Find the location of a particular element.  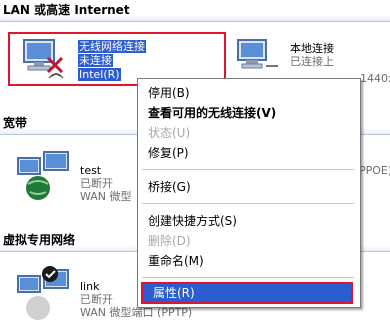

local-connection-status: 已连接上 is located at coordinates (312, 61).